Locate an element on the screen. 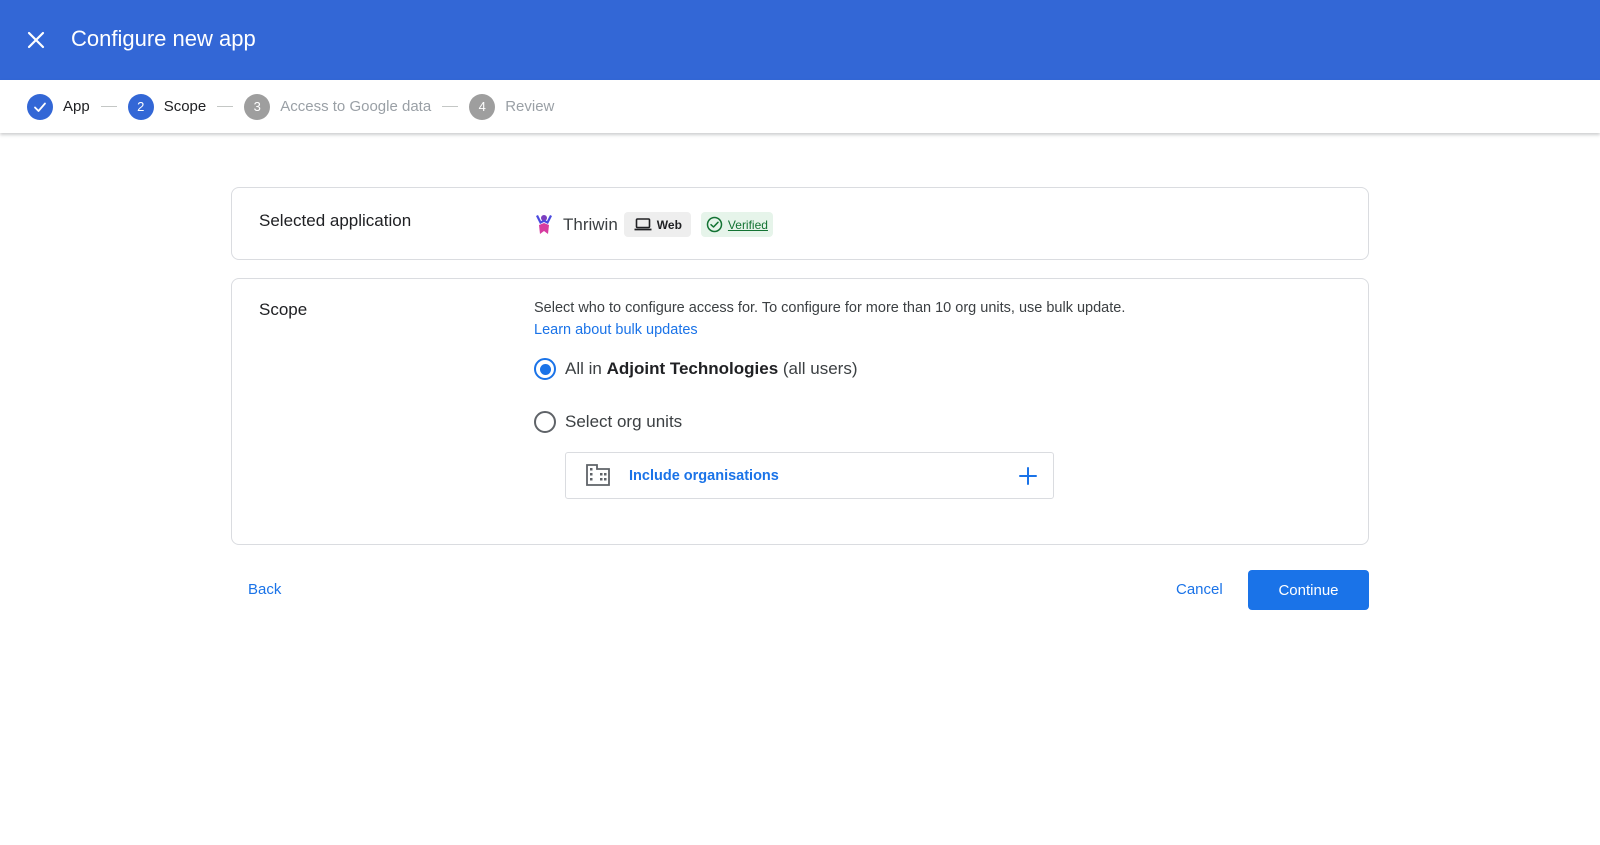 This screenshot has height=845, width=1600. back-button: Back is located at coordinates (264, 589).